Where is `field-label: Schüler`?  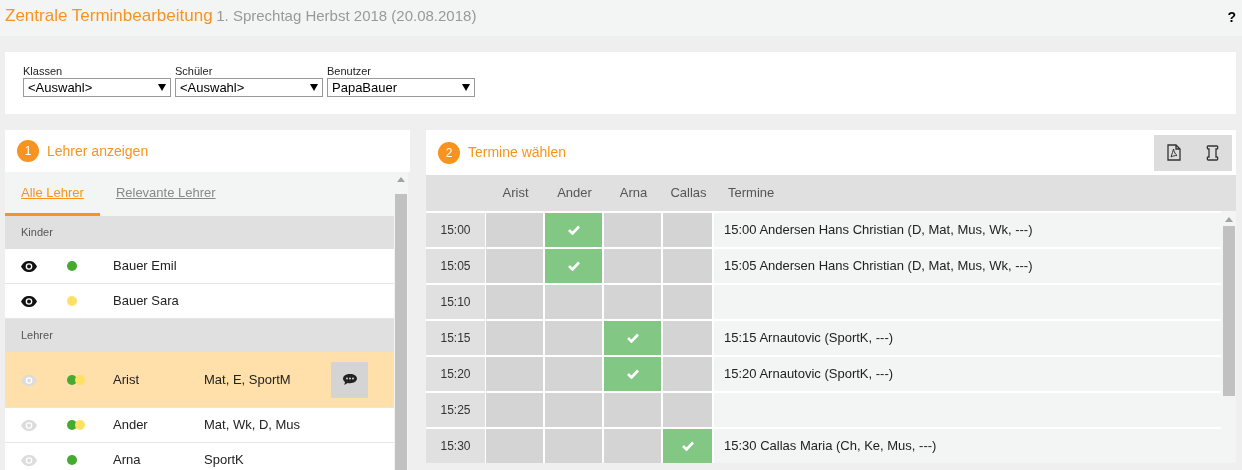
field-label: Schüler is located at coordinates (194, 72).